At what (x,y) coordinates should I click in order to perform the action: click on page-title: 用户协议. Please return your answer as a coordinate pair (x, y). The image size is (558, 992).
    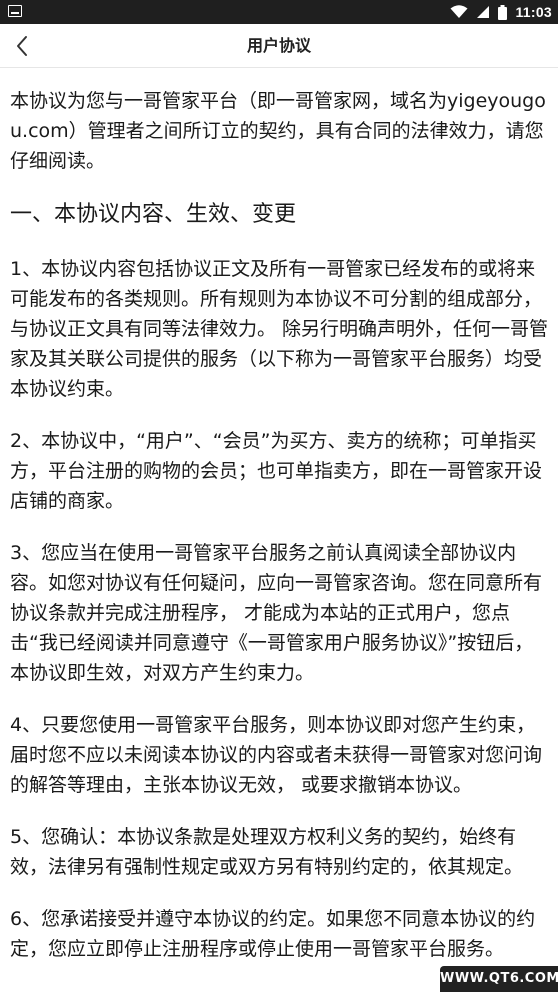
    Looking at the image, I should click on (278, 45).